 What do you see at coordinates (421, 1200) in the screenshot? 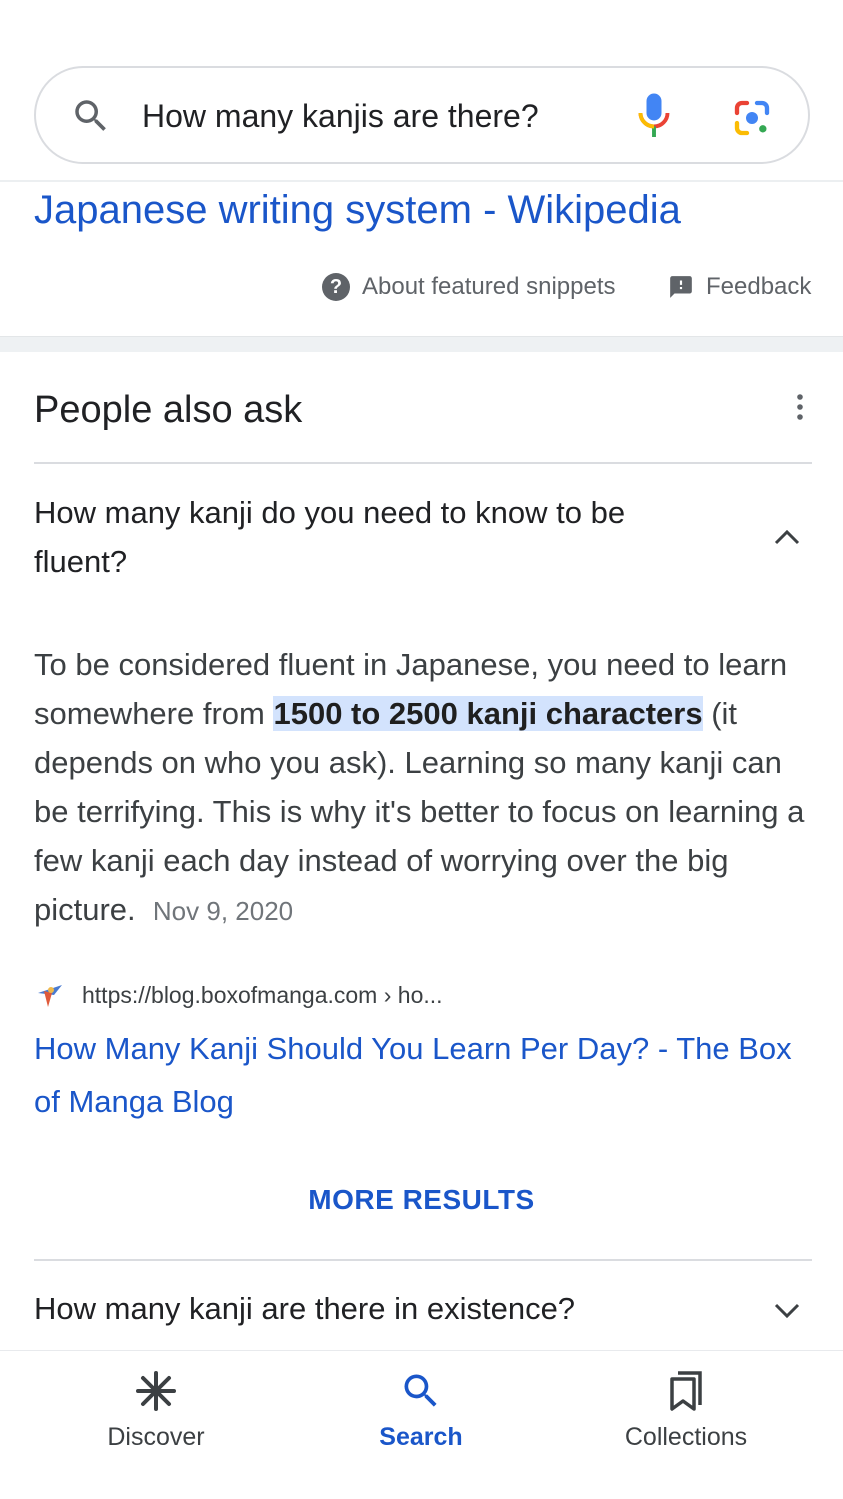
I see `more-results-button: MORE RESULTS` at bounding box center [421, 1200].